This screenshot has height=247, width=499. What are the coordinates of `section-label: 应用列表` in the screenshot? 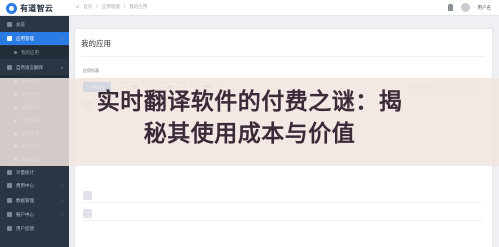 It's located at (91, 70).